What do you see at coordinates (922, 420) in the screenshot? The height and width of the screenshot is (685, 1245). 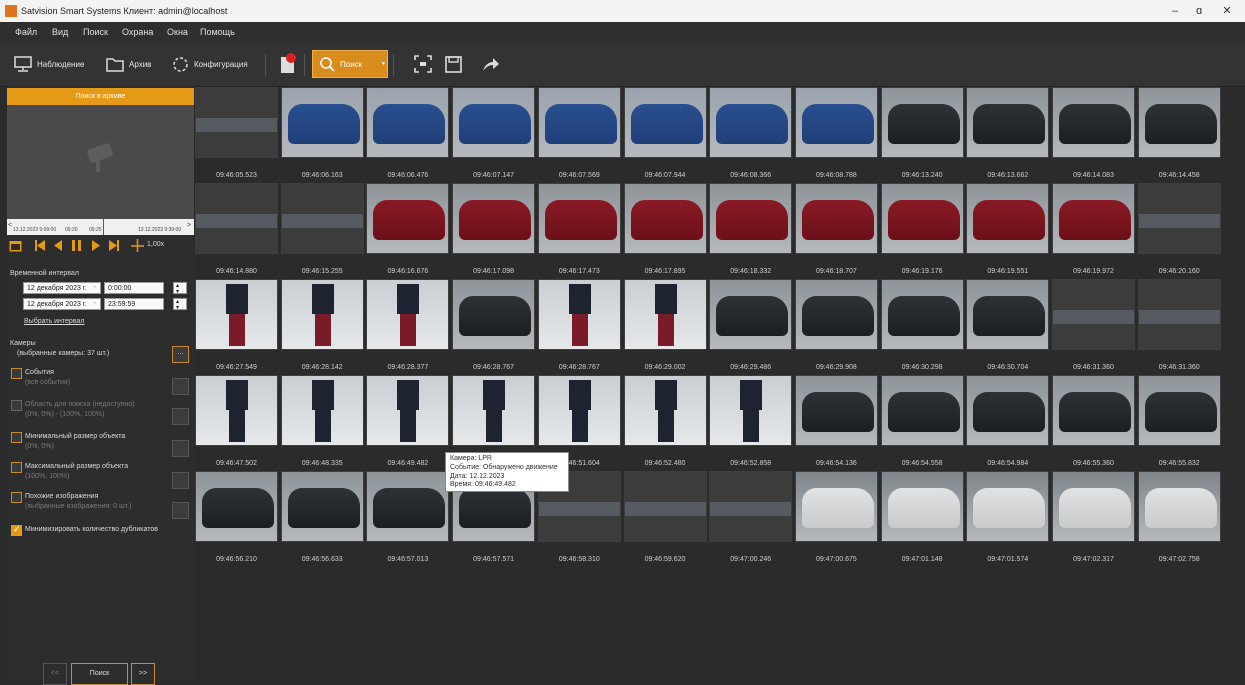 I see `result-cell: 09:46:54.558` at bounding box center [922, 420].